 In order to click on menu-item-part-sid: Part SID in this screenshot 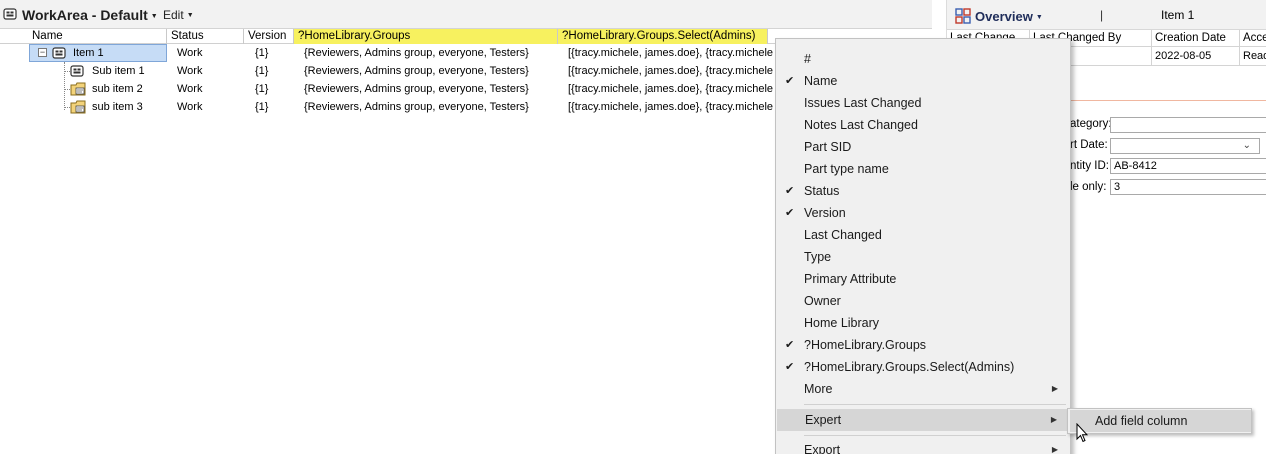, I will do `click(923, 147)`.